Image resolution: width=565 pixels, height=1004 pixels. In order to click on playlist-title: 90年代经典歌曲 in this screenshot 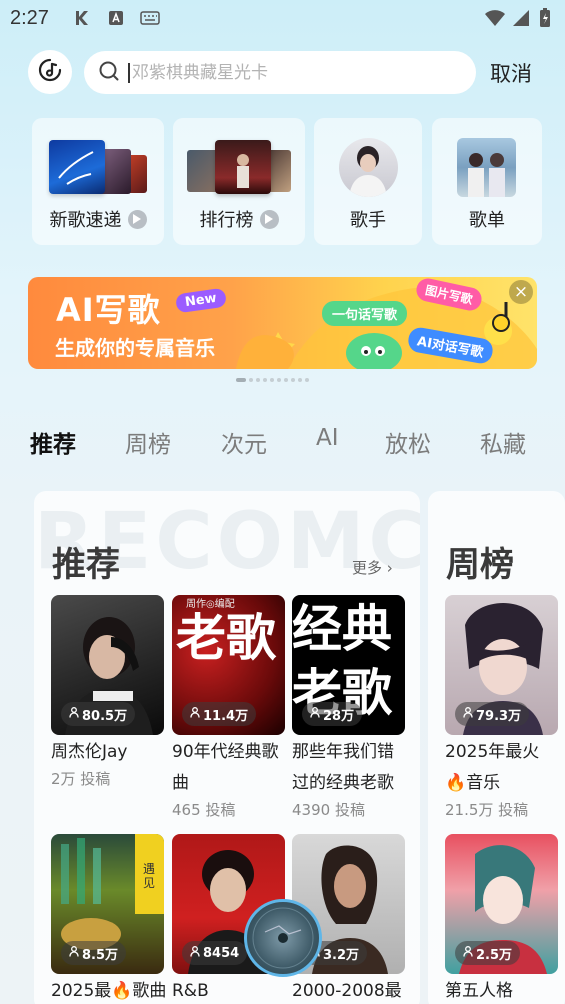, I will do `click(225, 767)`.